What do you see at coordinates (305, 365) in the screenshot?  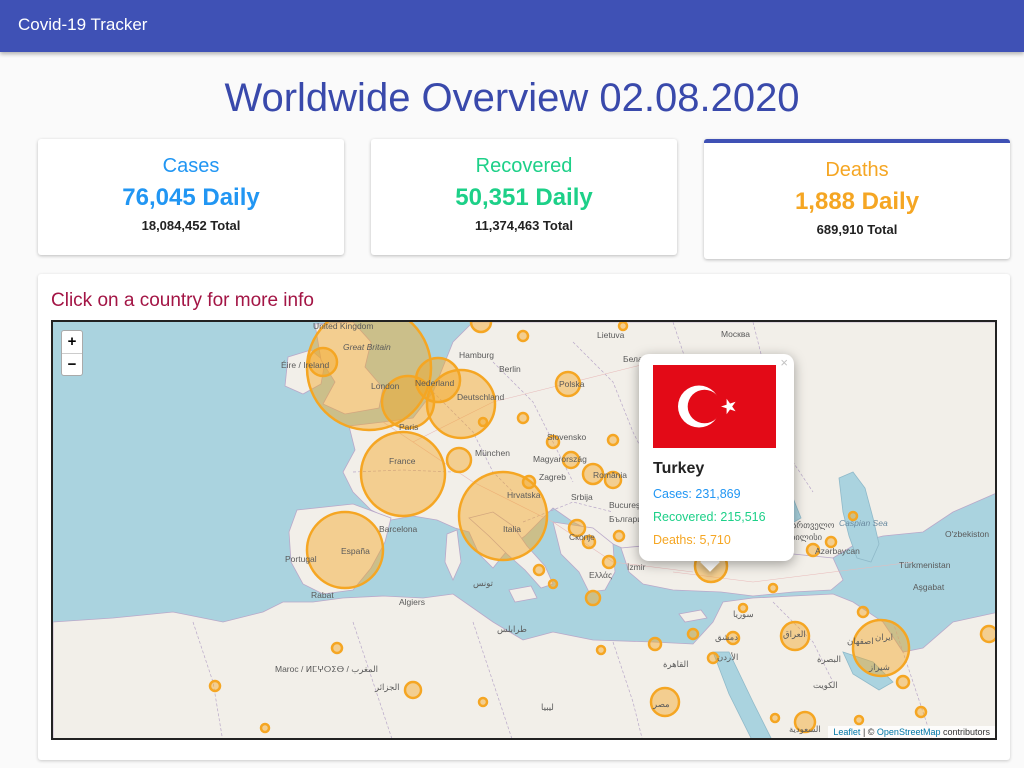 I see `place-label: Éire / Ireland` at bounding box center [305, 365].